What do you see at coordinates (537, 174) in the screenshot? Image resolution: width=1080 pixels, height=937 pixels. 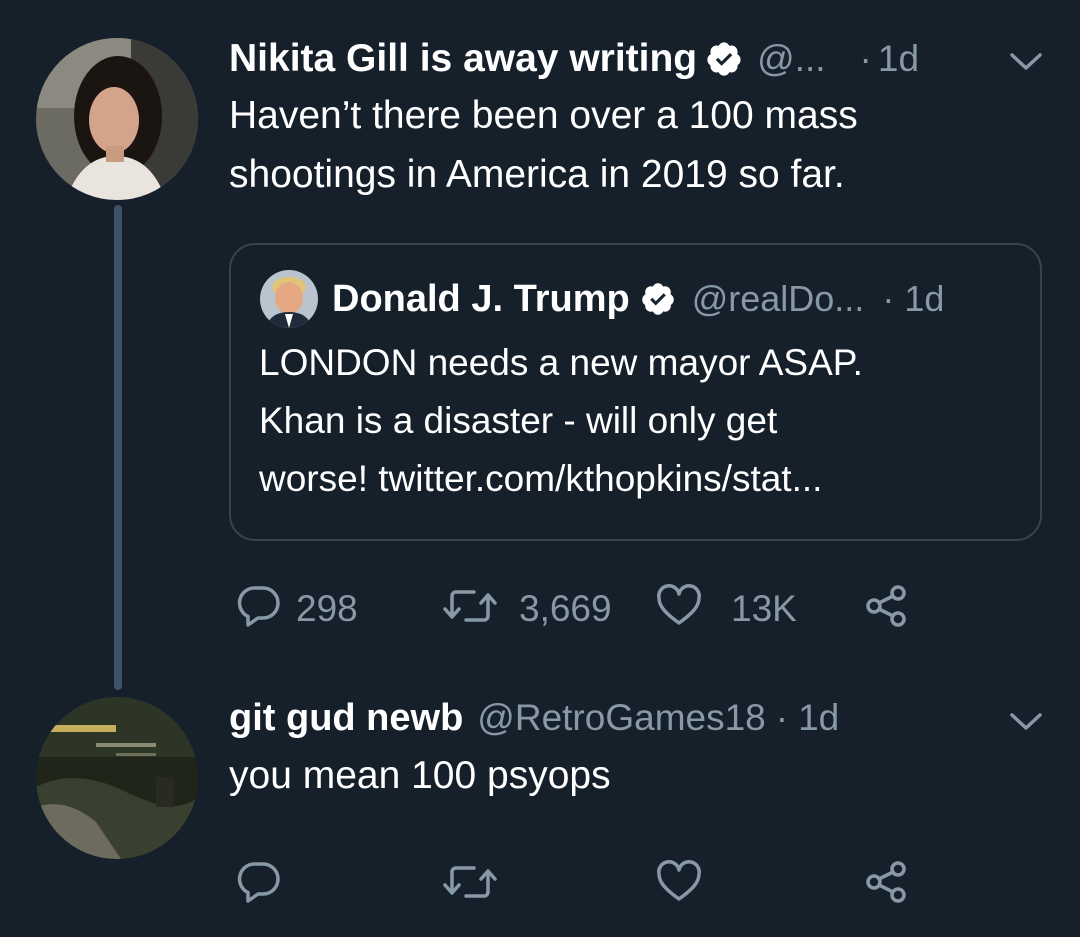 I see `tweet-text-line: shootings in America in 2019 so far.` at bounding box center [537, 174].